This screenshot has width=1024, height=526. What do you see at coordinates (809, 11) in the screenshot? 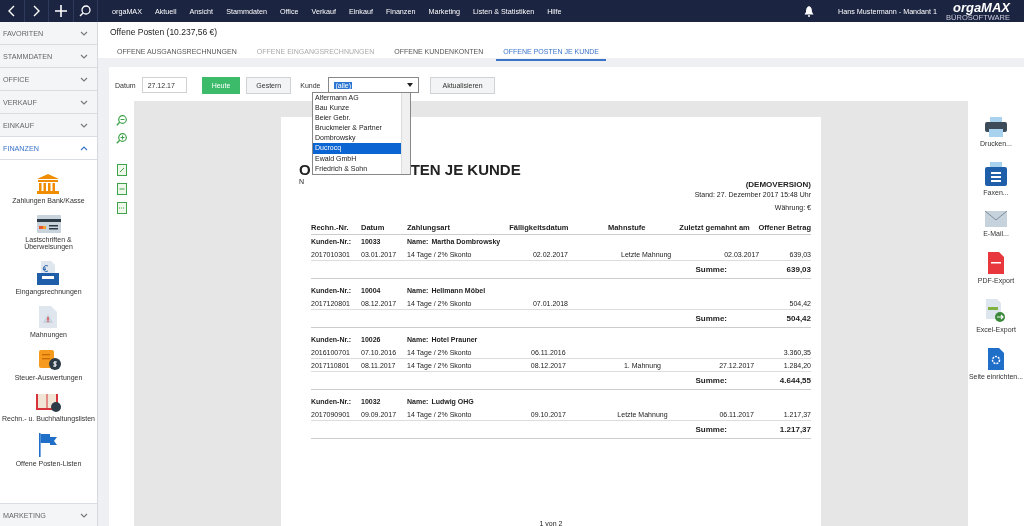
I see `bell-icon` at bounding box center [809, 11].